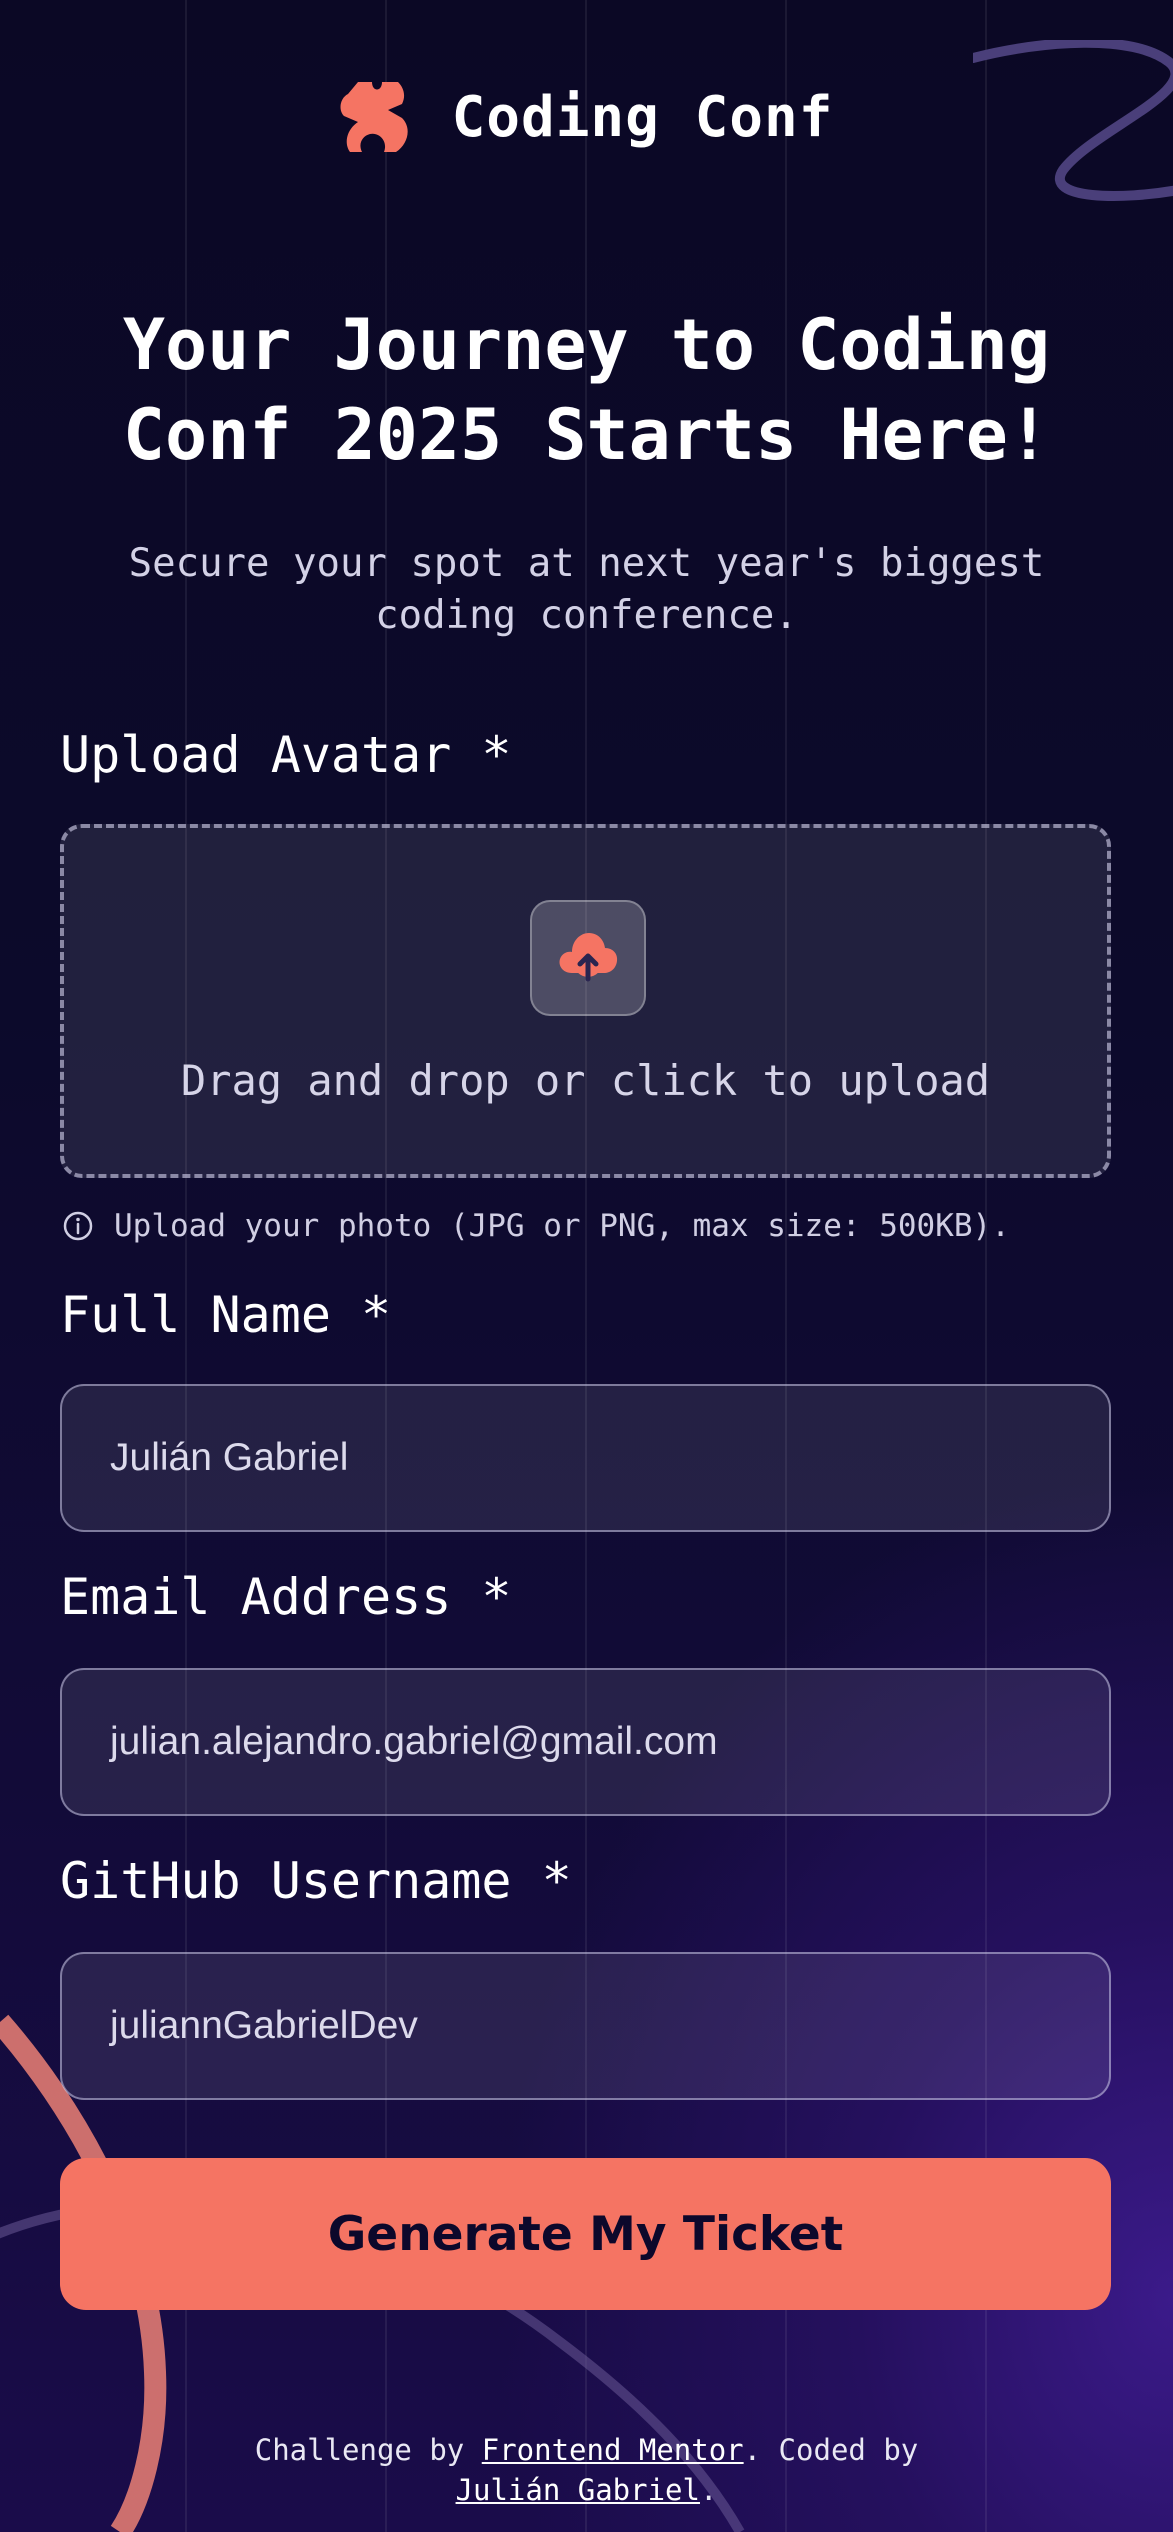 This screenshot has height=2532, width=1173. What do you see at coordinates (585, 2026) in the screenshot?
I see `github-input: juliannGabrielDev` at bounding box center [585, 2026].